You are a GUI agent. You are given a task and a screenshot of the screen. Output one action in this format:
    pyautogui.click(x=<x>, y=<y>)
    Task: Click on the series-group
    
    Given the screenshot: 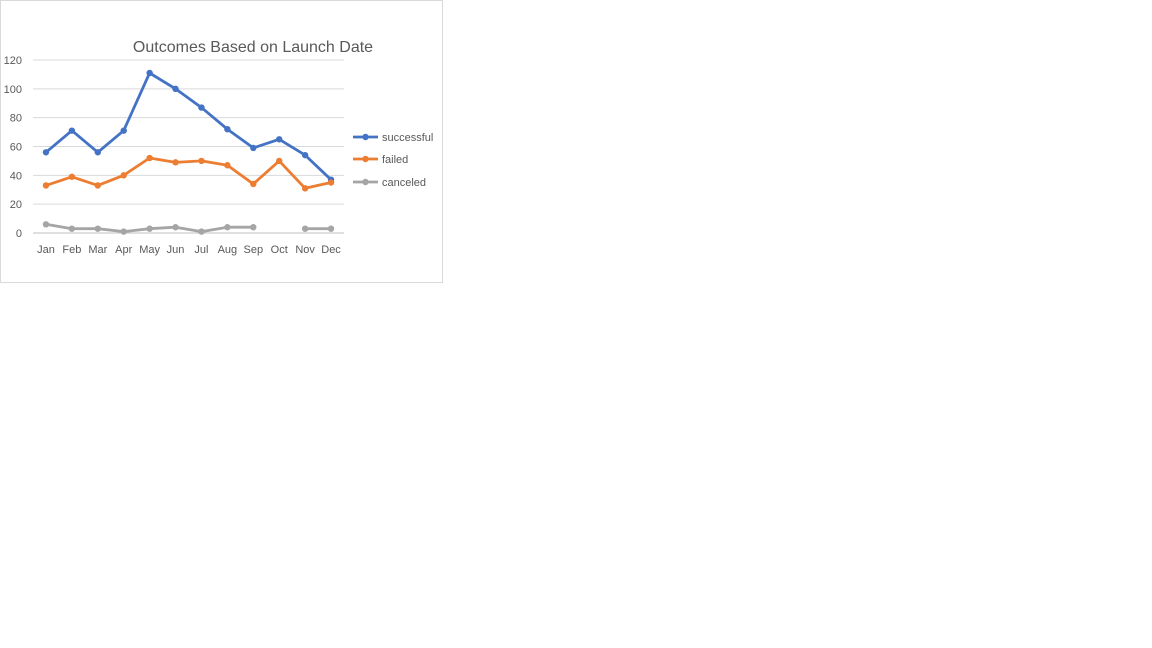 What is the action you would take?
    pyautogui.click(x=188, y=152)
    